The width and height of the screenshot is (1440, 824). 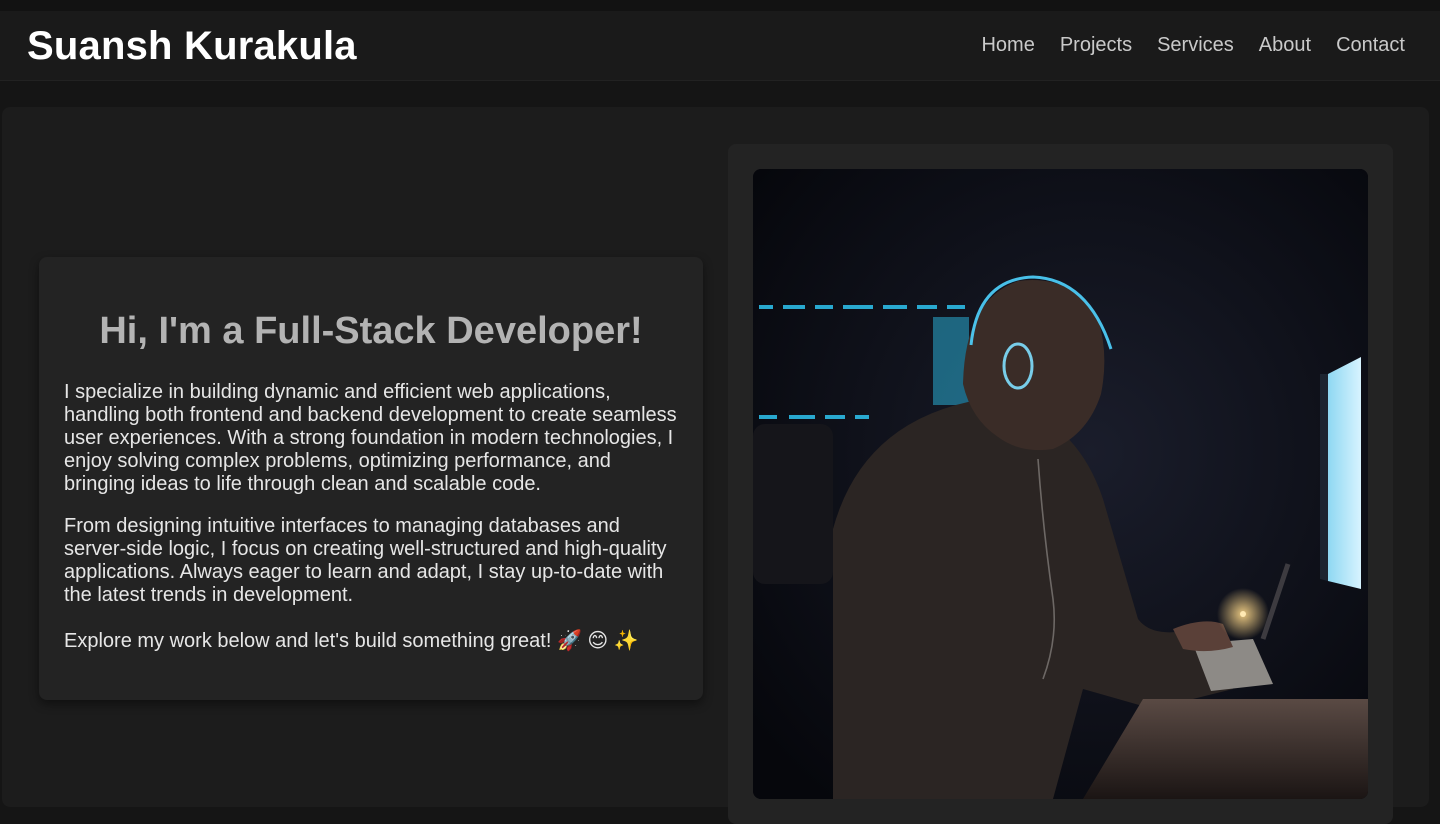 I want to click on site-brand: Suansh Kurakula, so click(x=192, y=46).